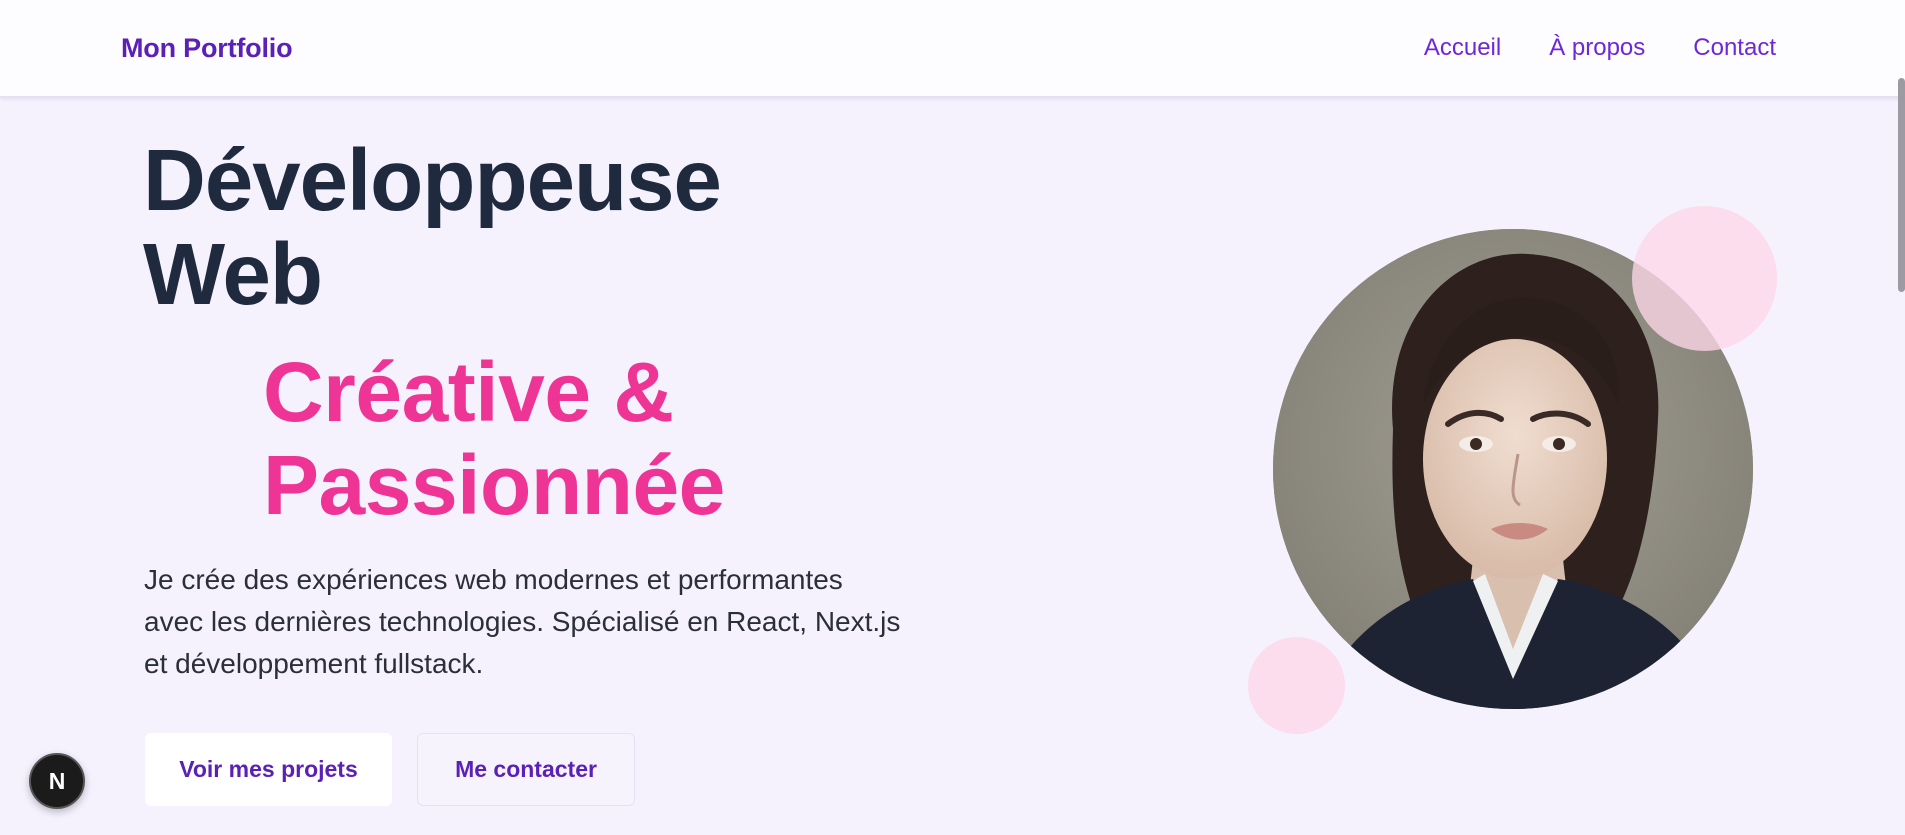 The height and width of the screenshot is (835, 1905). What do you see at coordinates (1901, 185) in the screenshot?
I see `page-scrollbar` at bounding box center [1901, 185].